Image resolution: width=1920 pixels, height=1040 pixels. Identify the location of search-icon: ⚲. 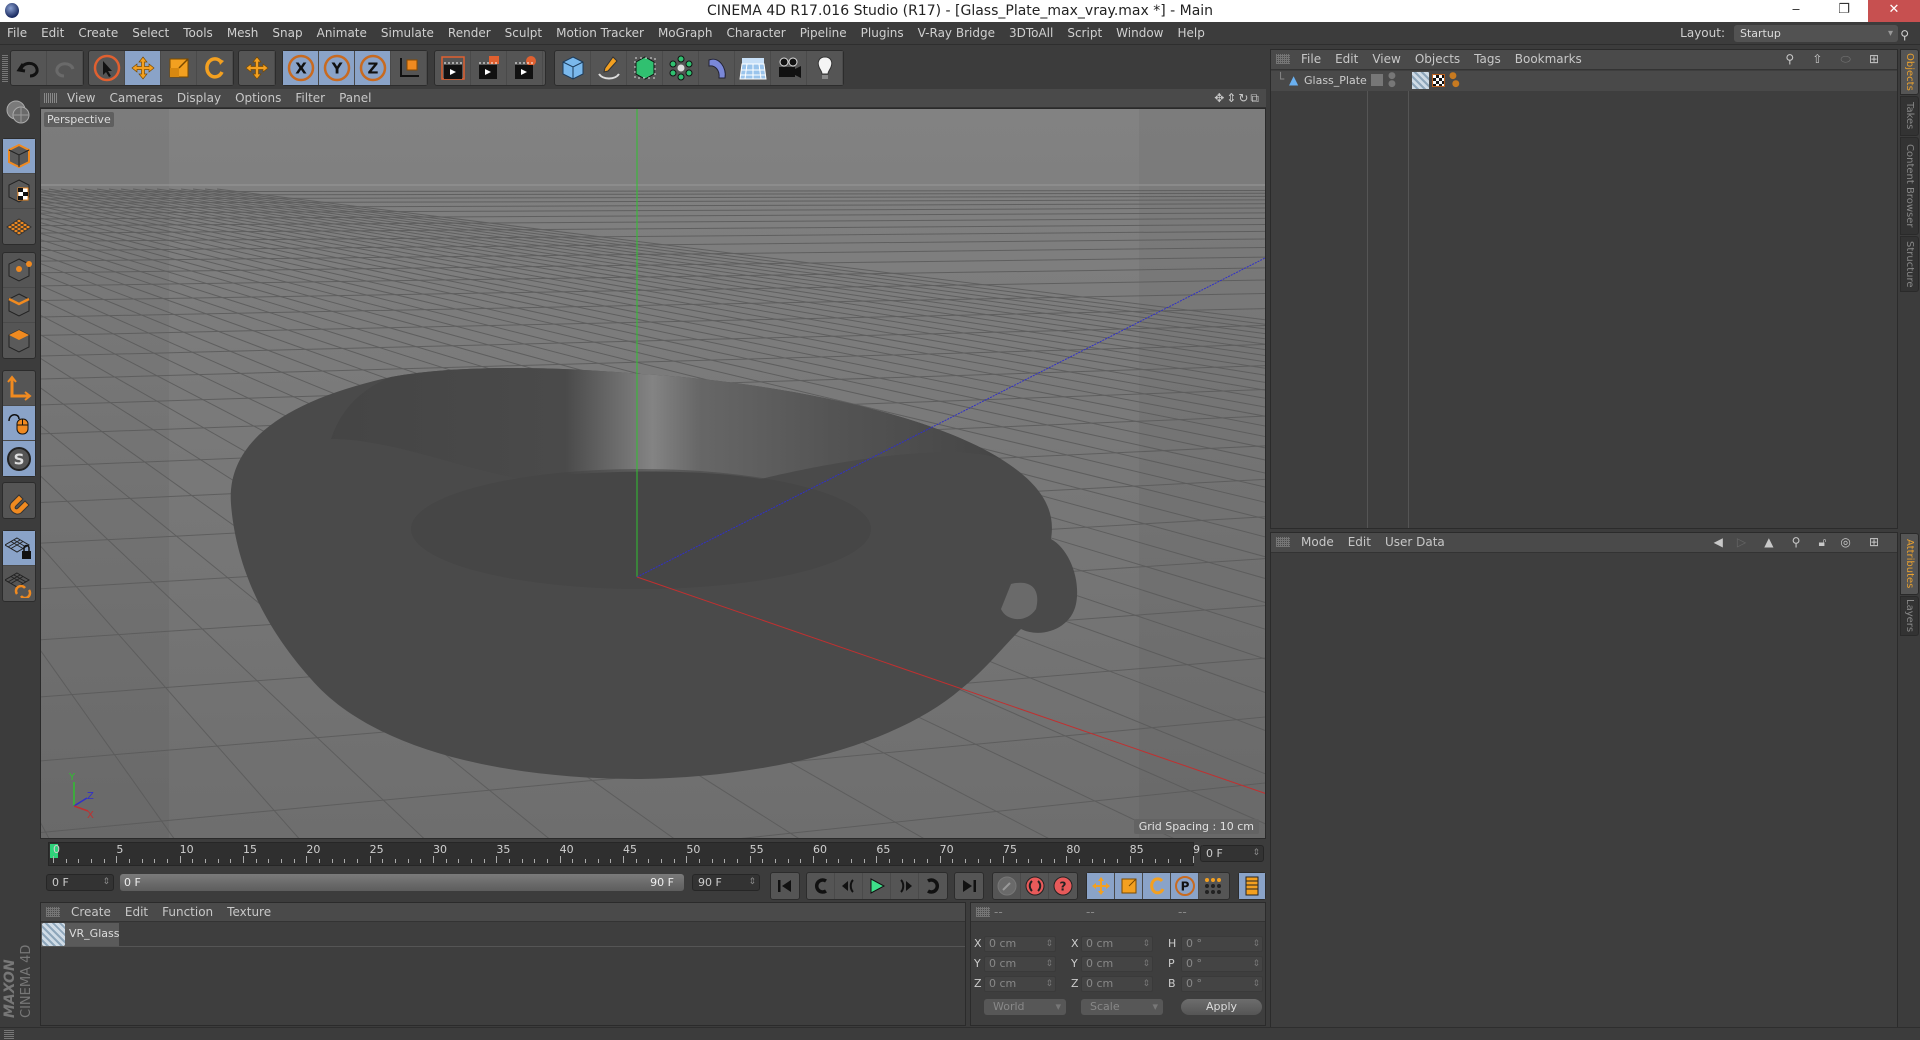
(1904, 35).